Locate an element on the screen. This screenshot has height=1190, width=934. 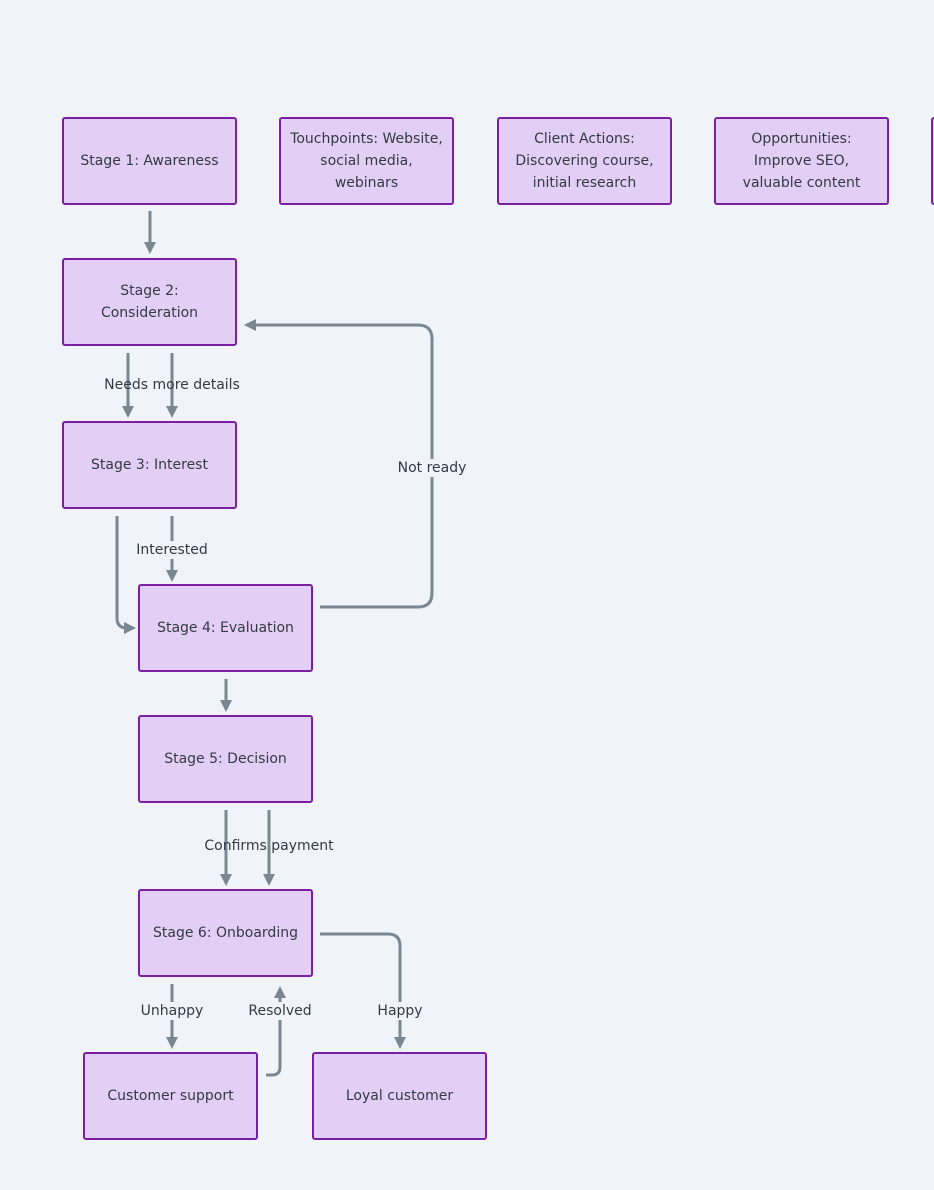
node-customer-support: Customer support is located at coordinates (170, 1096).